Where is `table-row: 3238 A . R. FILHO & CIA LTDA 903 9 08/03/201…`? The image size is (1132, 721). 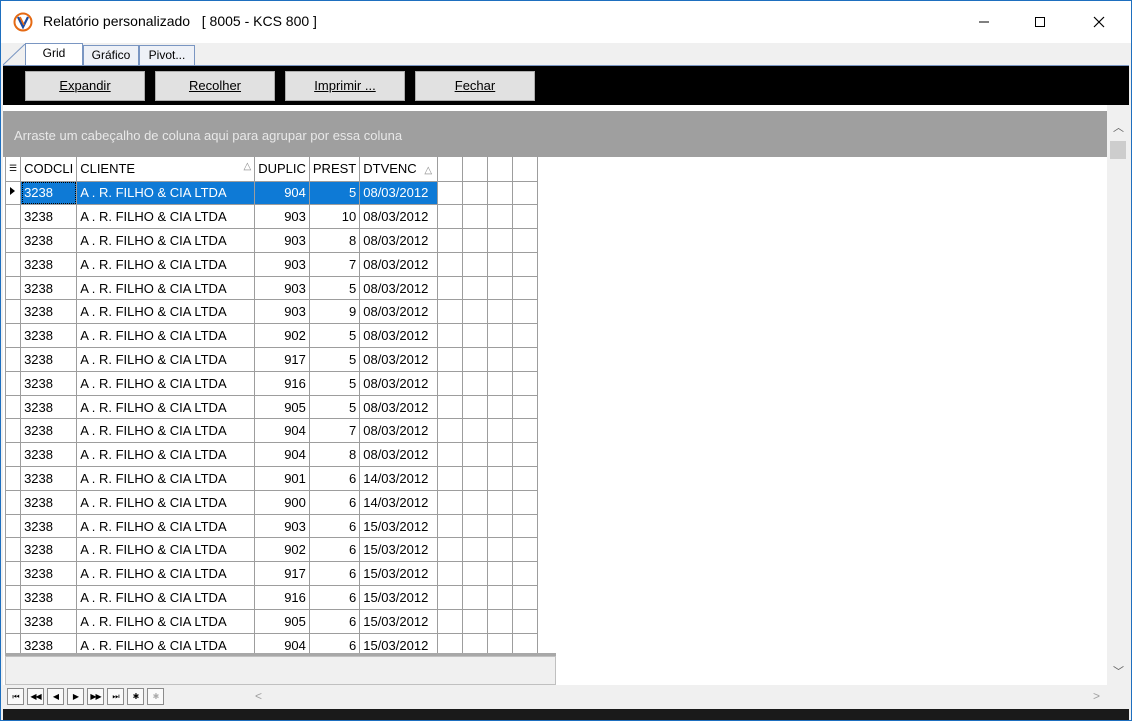
table-row: 3238 A . R. FILHO & CIA LTDA 903 9 08/03/201… is located at coordinates (271, 312).